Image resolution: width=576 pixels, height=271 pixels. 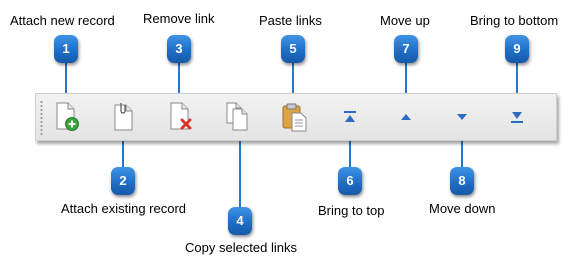 I want to click on move-up-icon, so click(x=406, y=117).